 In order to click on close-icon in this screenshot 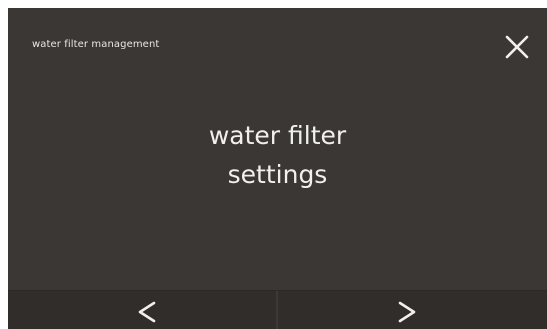, I will do `click(517, 47)`.